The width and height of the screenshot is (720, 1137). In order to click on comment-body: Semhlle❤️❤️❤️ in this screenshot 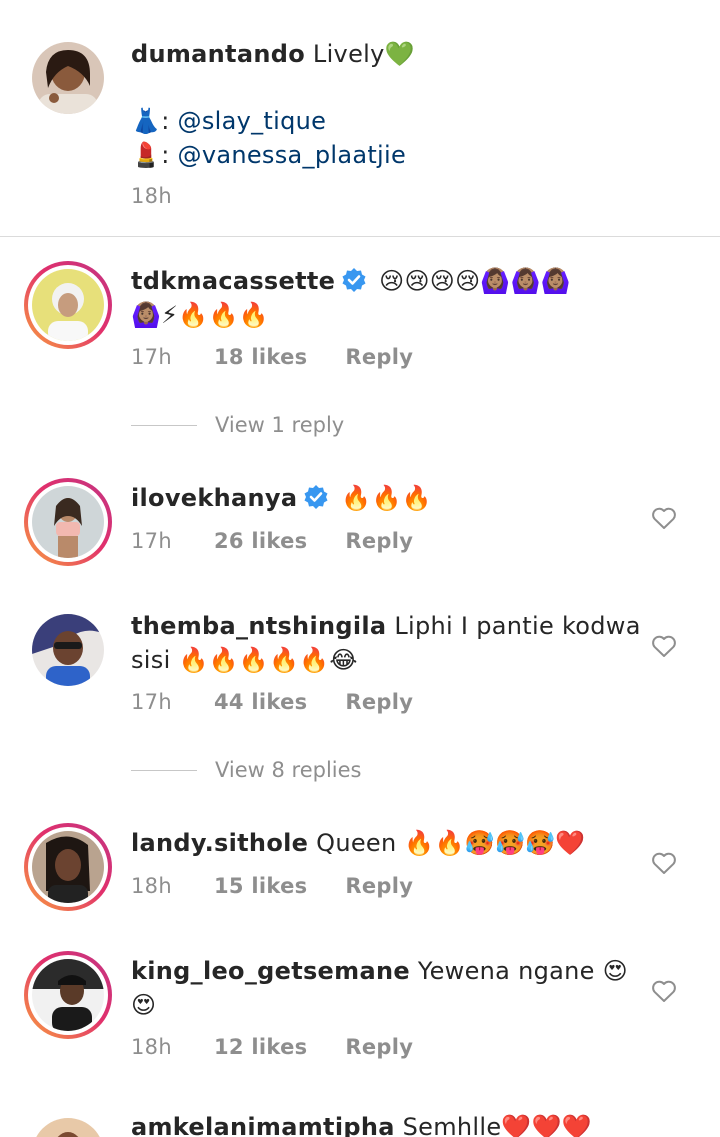, I will do `click(497, 1125)`.